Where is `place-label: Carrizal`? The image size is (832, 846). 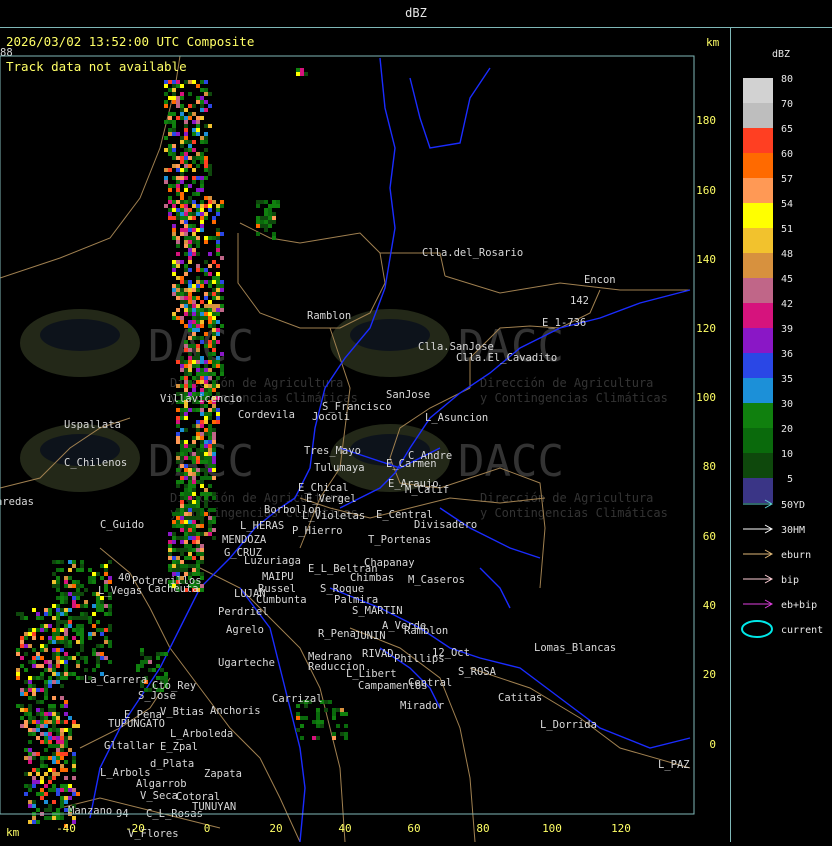 place-label: Carrizal is located at coordinates (297, 699).